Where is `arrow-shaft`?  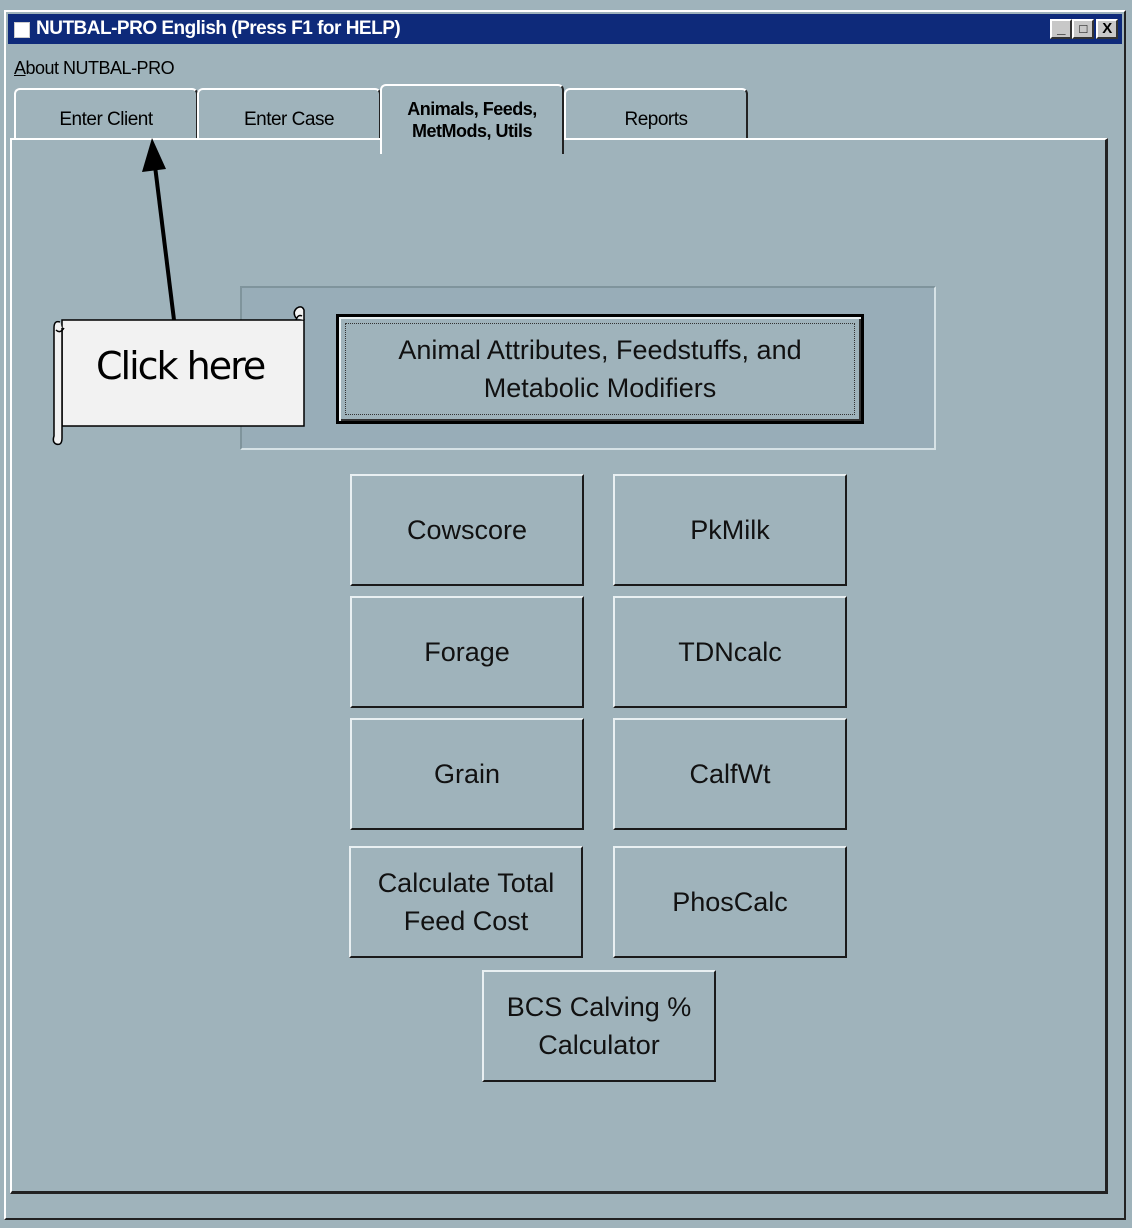
arrow-shaft is located at coordinates (164, 243).